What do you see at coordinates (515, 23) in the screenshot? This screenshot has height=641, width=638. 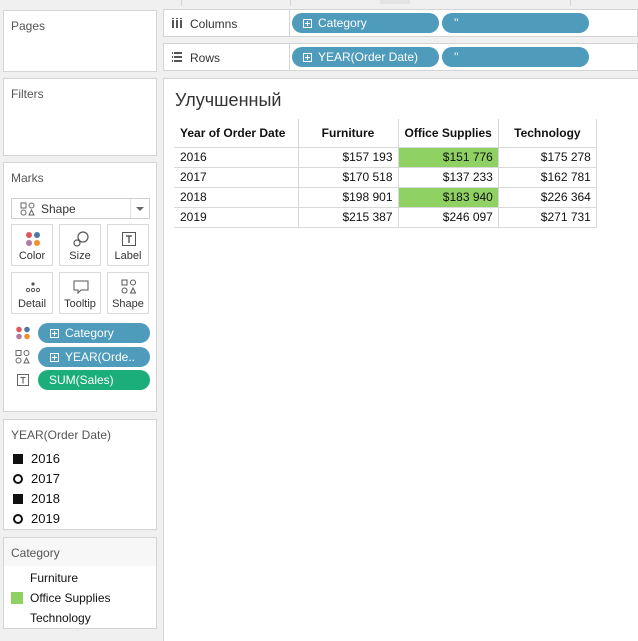 I see `columns-empty-string-pill: ''` at bounding box center [515, 23].